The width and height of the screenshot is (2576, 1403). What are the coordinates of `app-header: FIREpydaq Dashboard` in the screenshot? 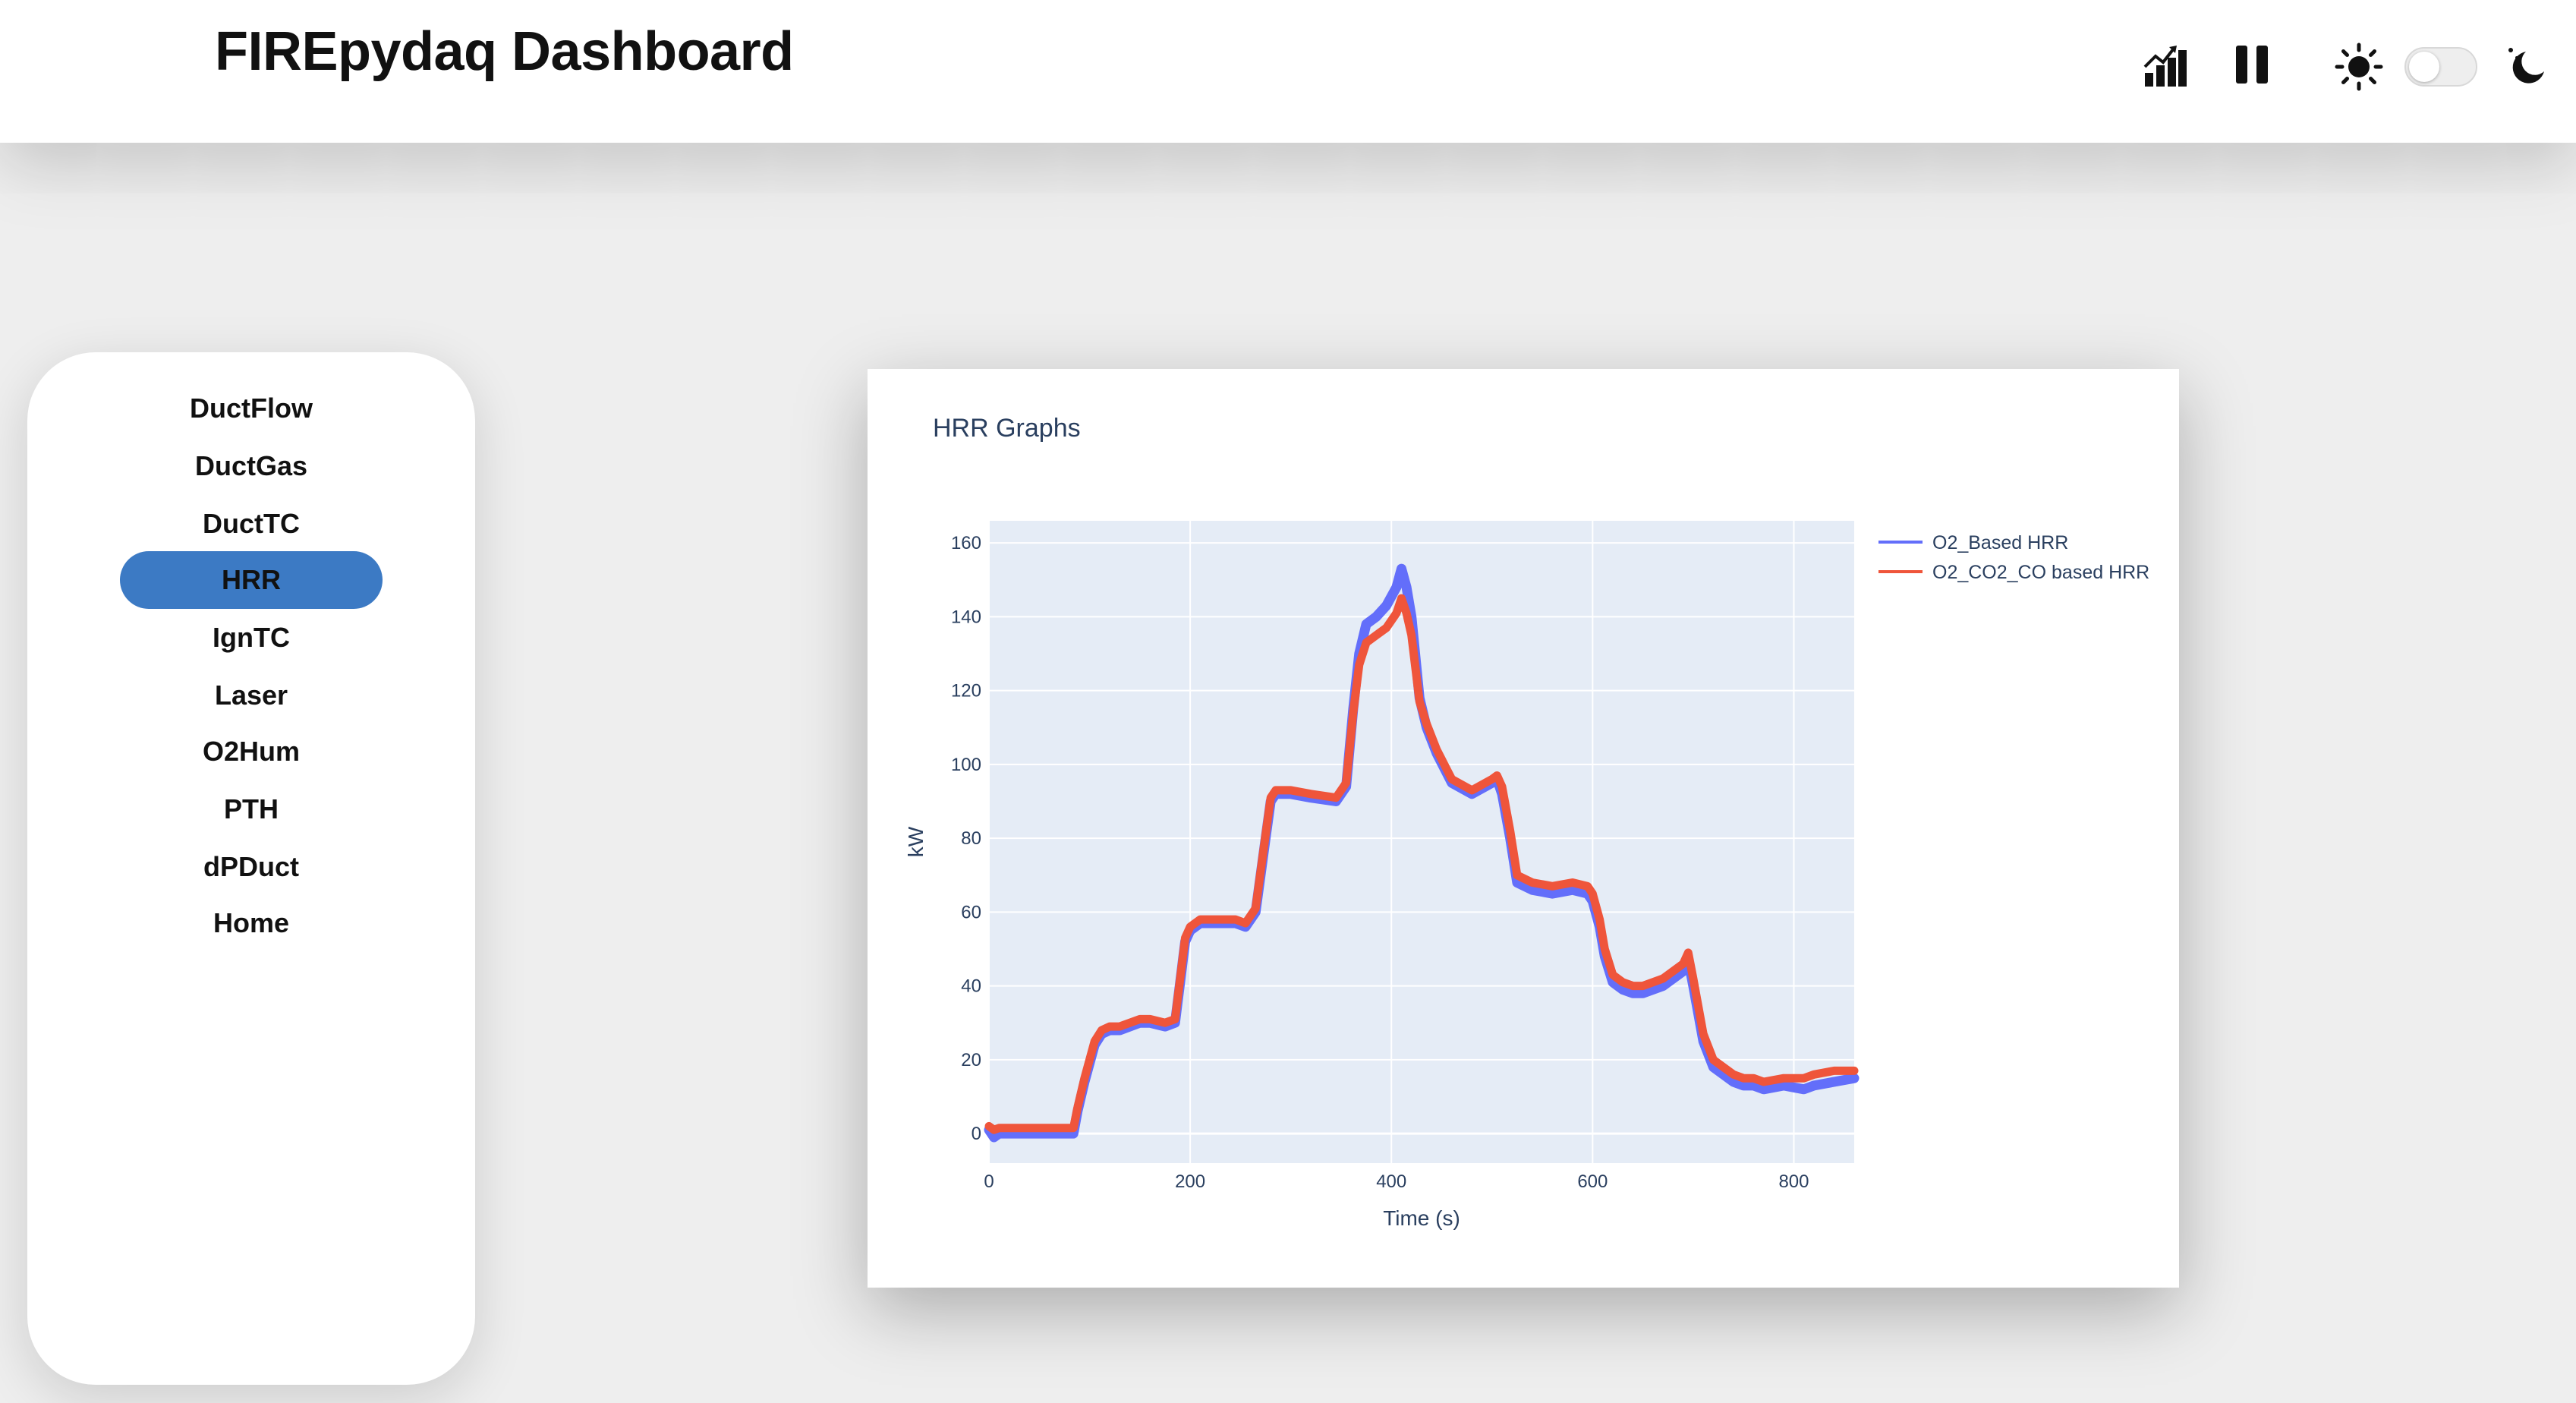 It's located at (1288, 71).